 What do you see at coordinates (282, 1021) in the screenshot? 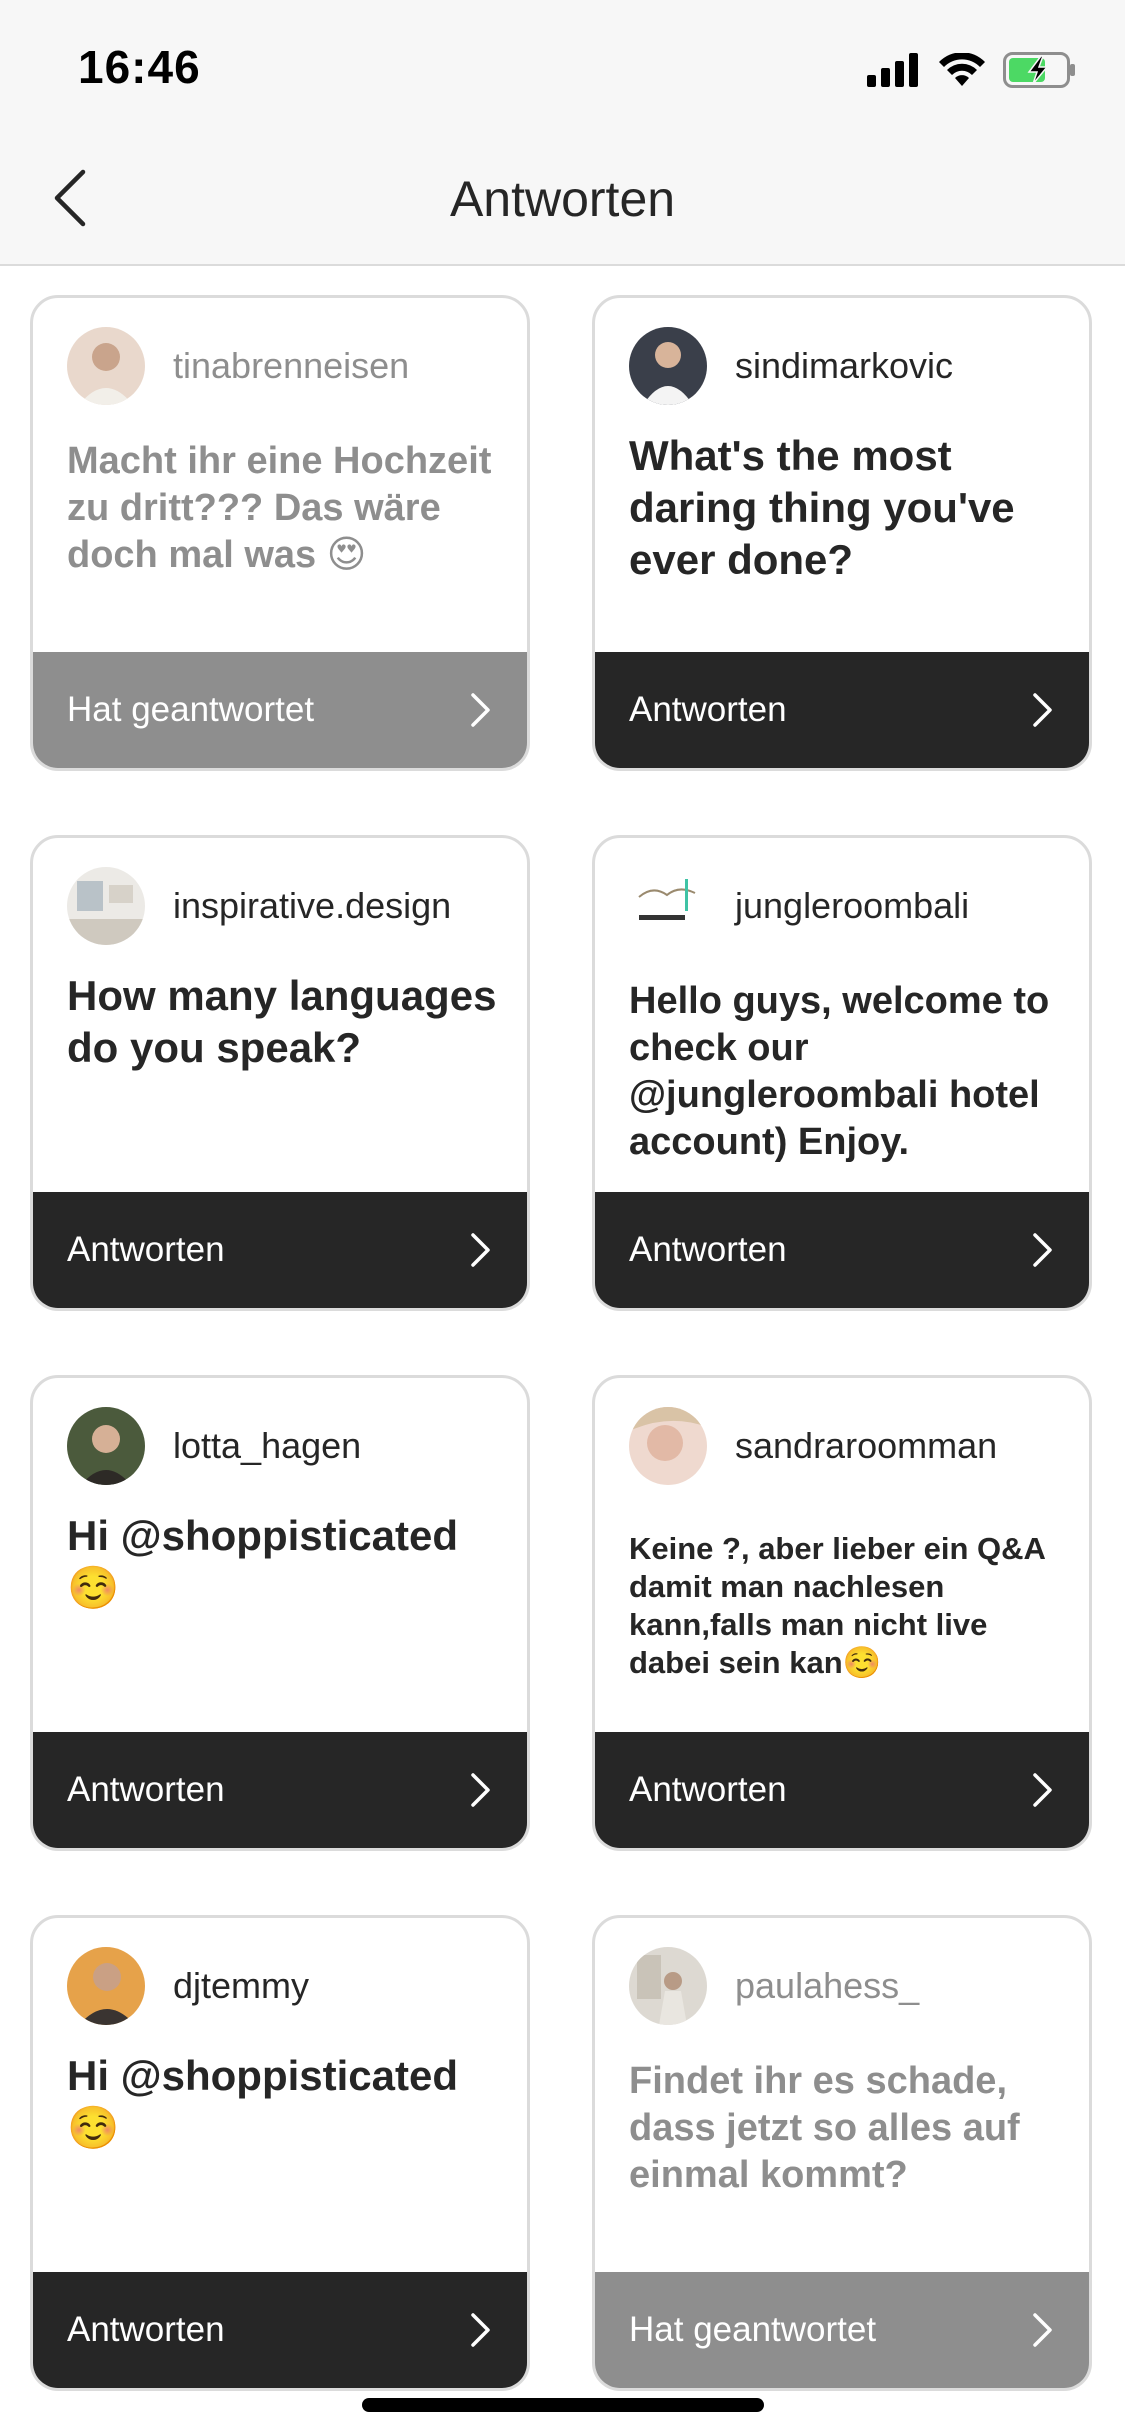
I see `question-text: How many languages do you speak?` at bounding box center [282, 1021].